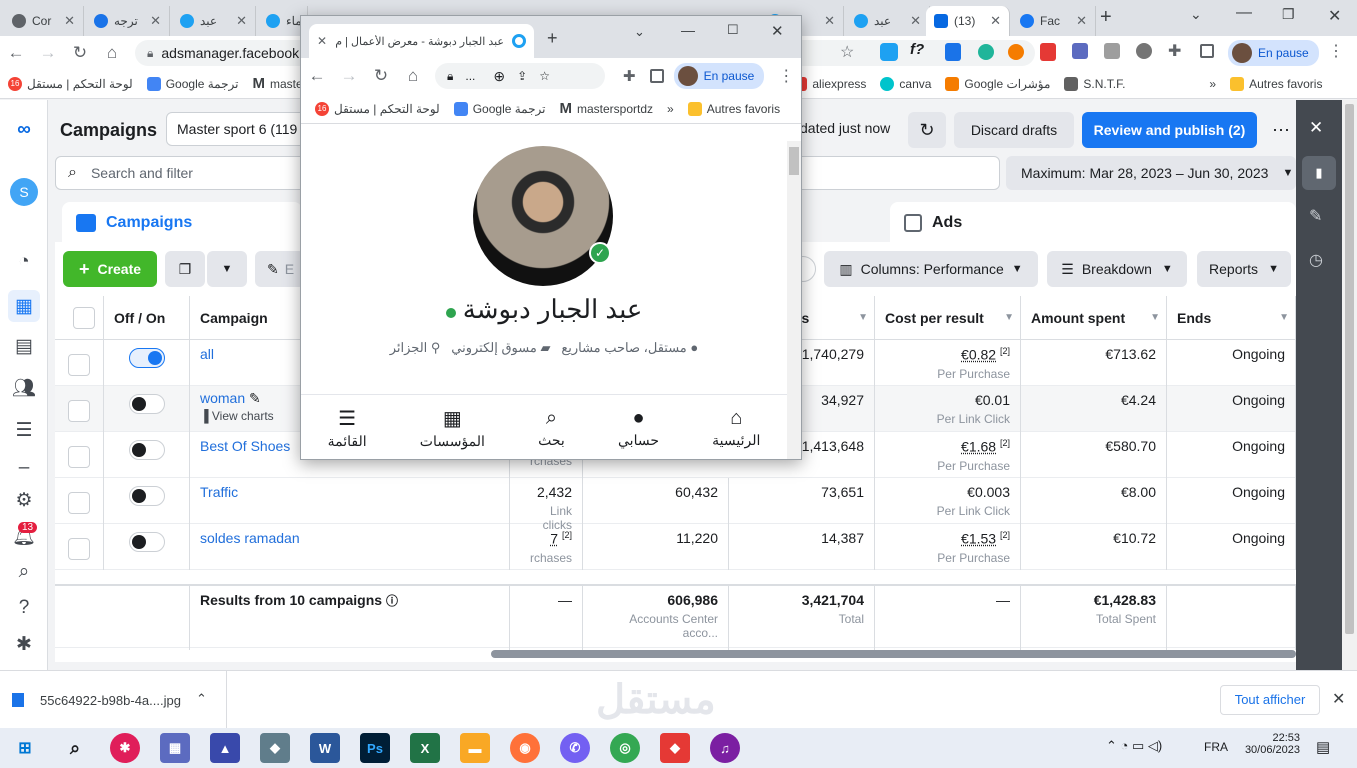  Describe the element at coordinates (638, 428) in the screenshot. I see `nav-account: ● حسابي` at that location.